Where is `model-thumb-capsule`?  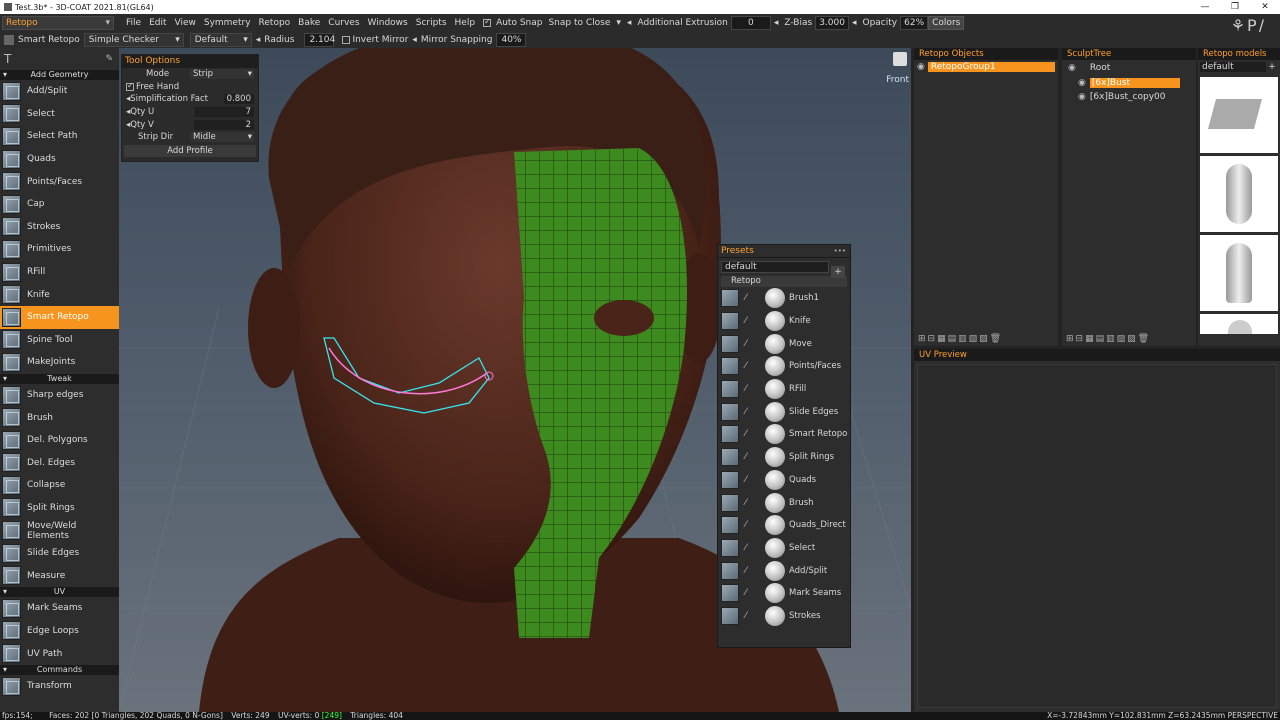 model-thumb-capsule is located at coordinates (1239, 194).